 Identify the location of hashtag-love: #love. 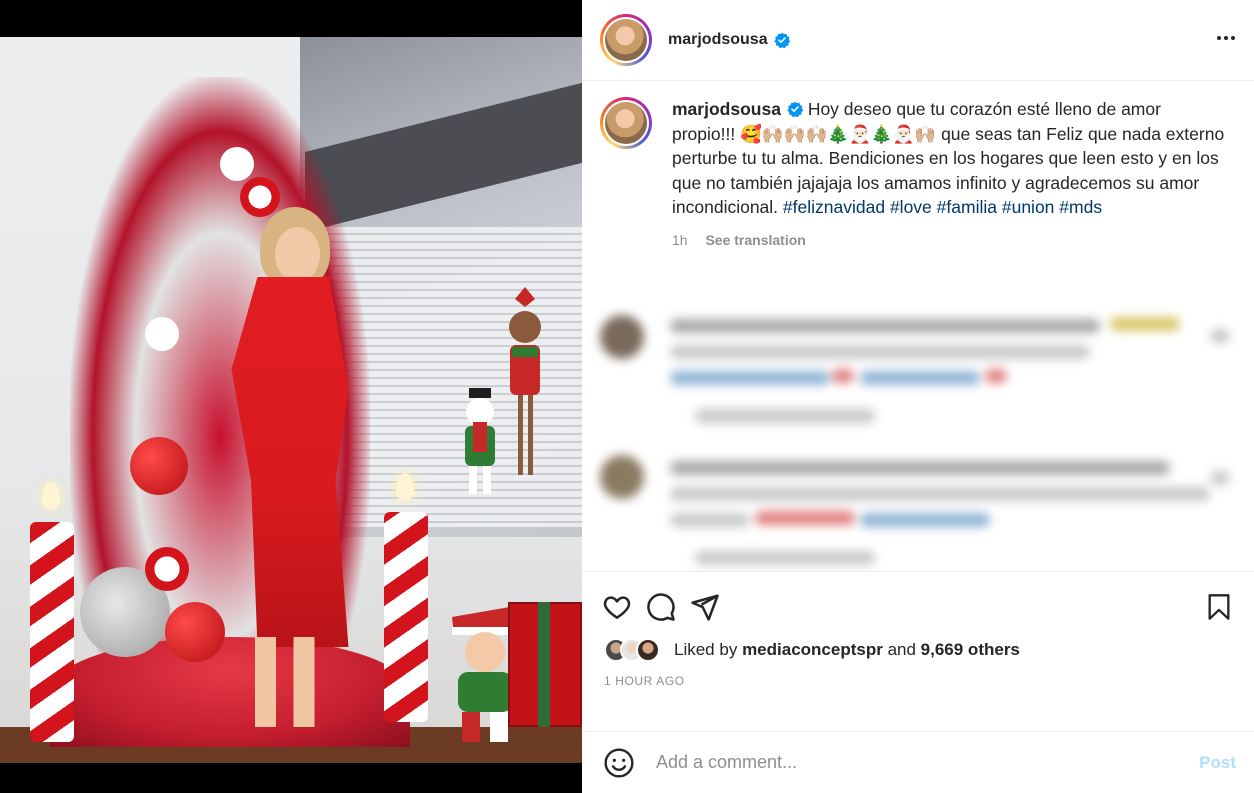
(911, 207).